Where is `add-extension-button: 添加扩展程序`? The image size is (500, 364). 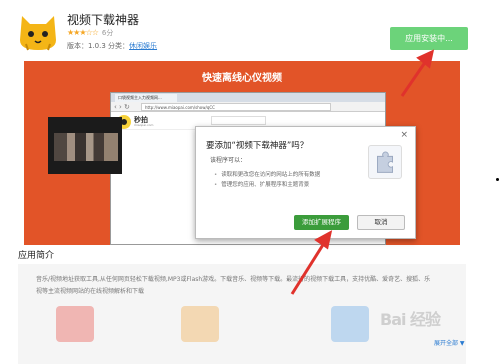 add-extension-button: 添加扩展程序 is located at coordinates (321, 222).